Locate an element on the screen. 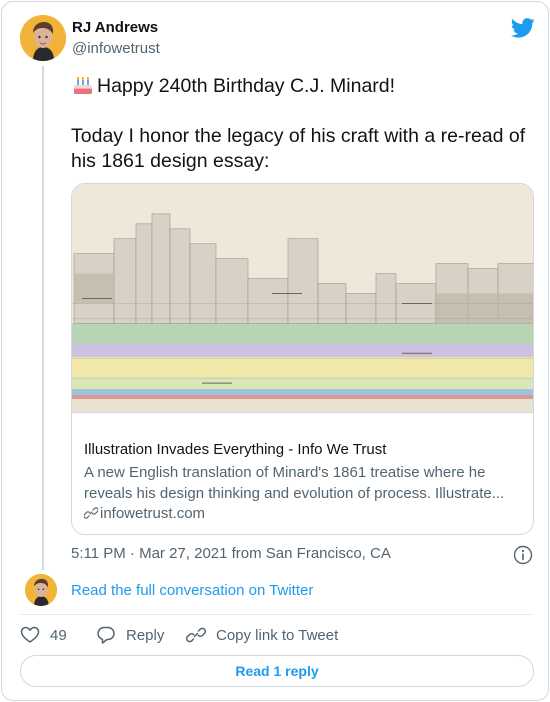 This screenshot has height=702, width=550. author-name: RJ Andrews is located at coordinates (115, 27).